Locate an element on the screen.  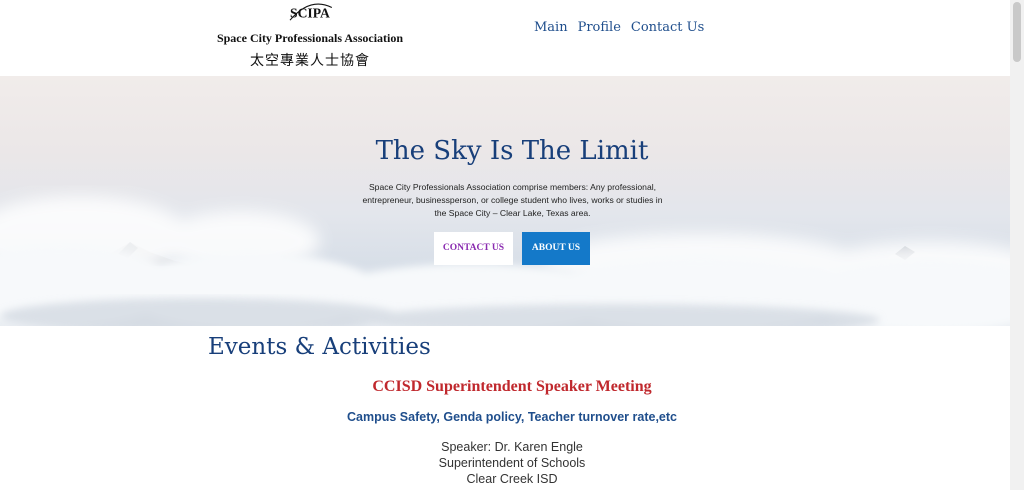
speaker-organization: Clear Creek ISD is located at coordinates (512, 479).